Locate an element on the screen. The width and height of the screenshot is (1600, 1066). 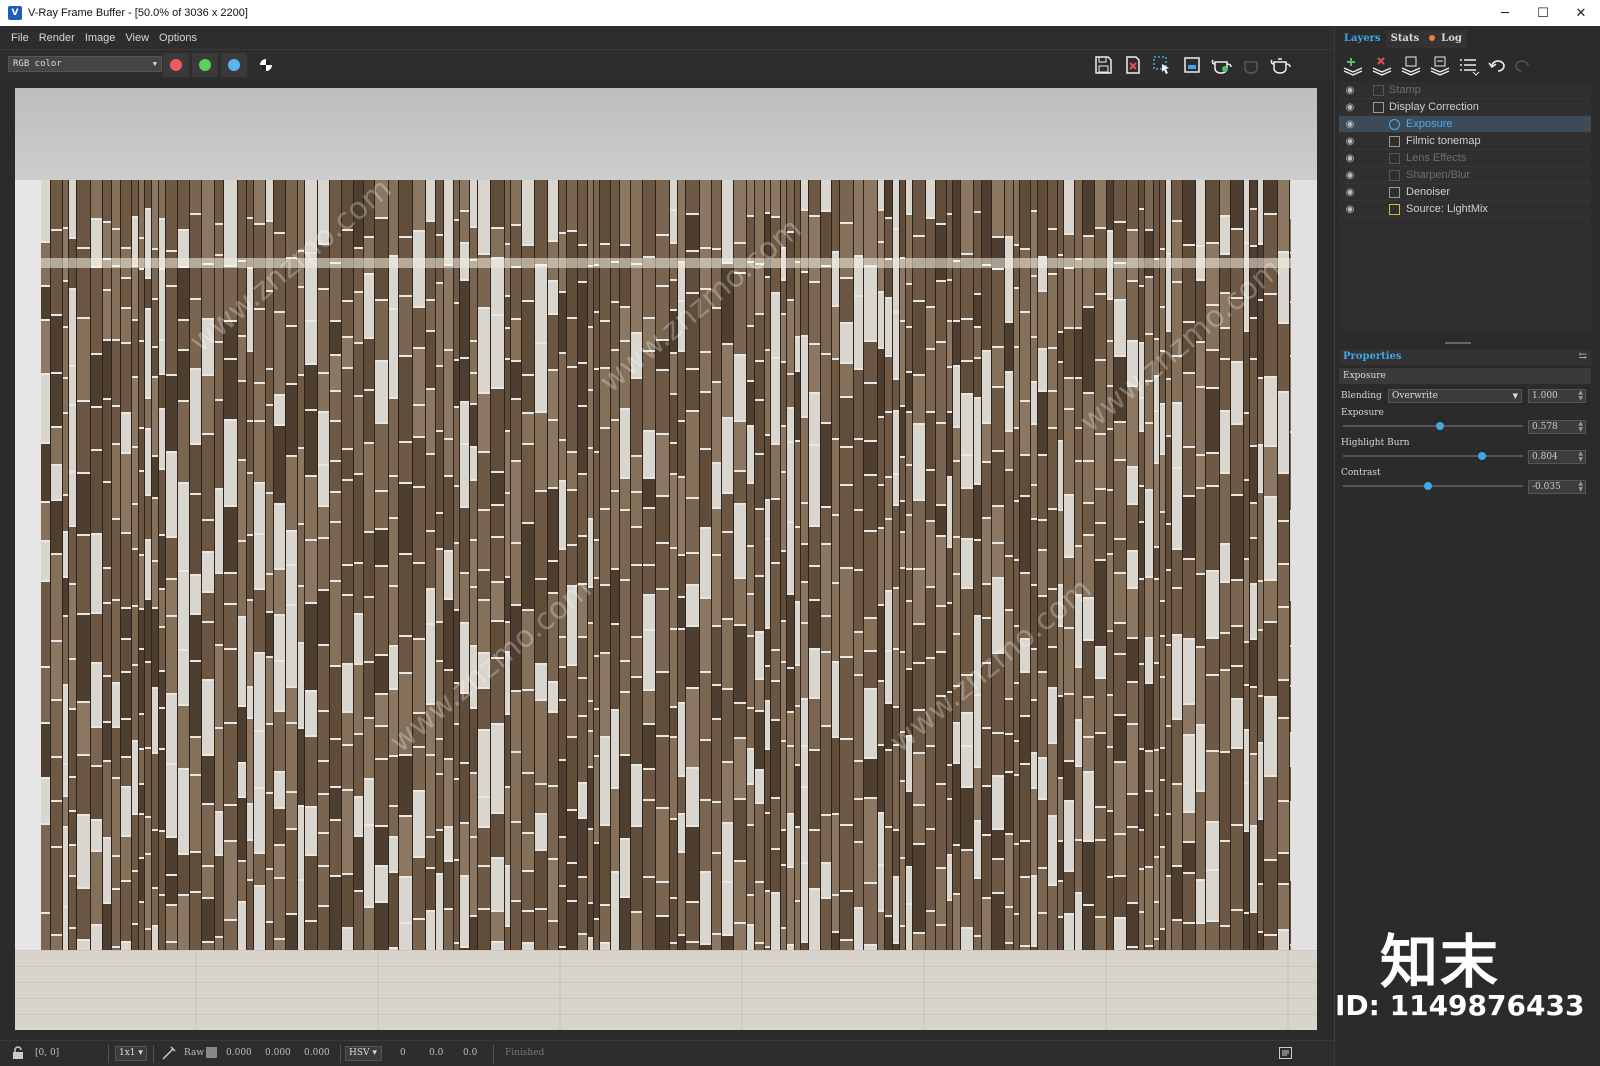
layer-row: ◉ Denoiser is located at coordinates (1465, 192).